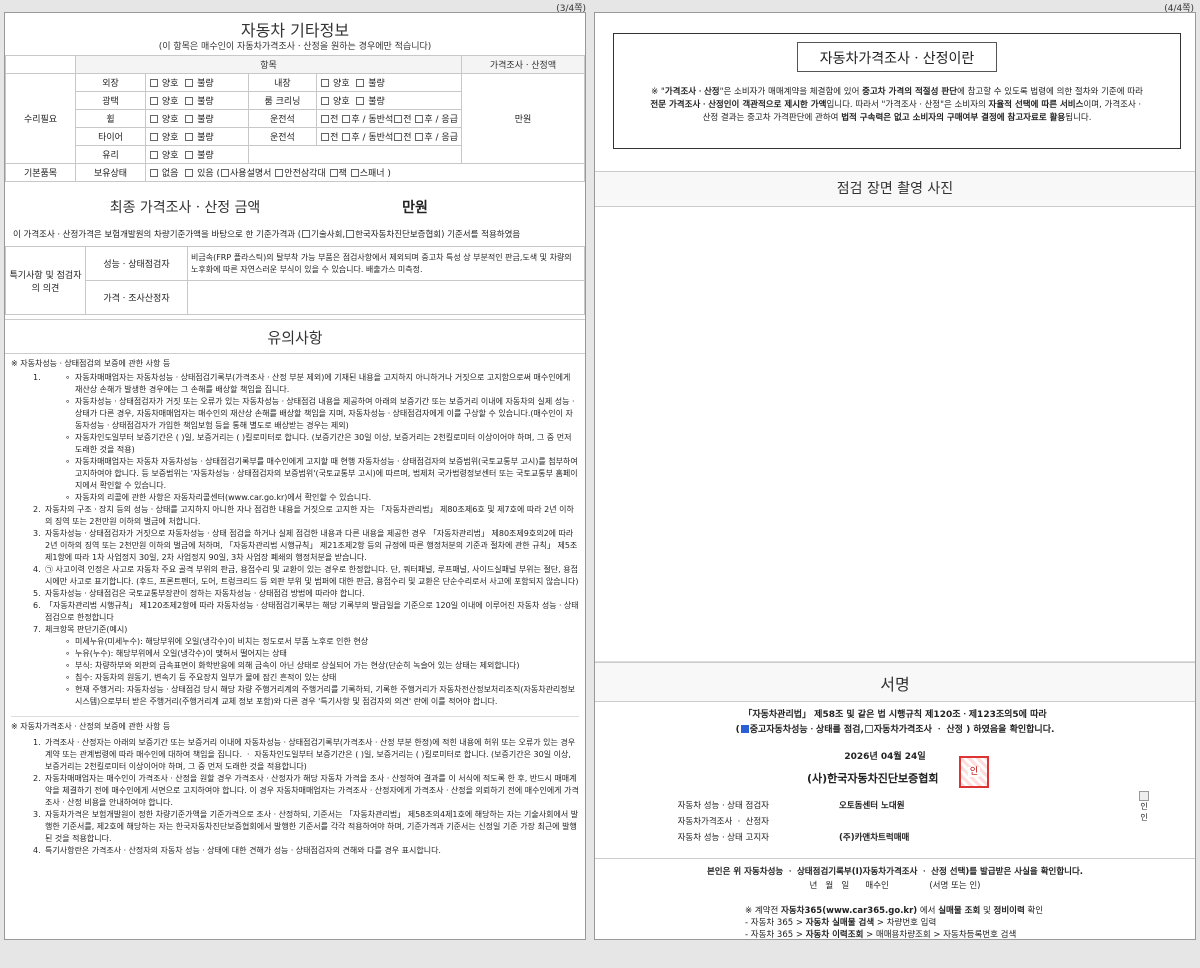 Image resolution: width=1200 pixels, height=968 pixels. I want to click on final-label: 최종 가격조사ㆍ산정 금액, so click(185, 208).